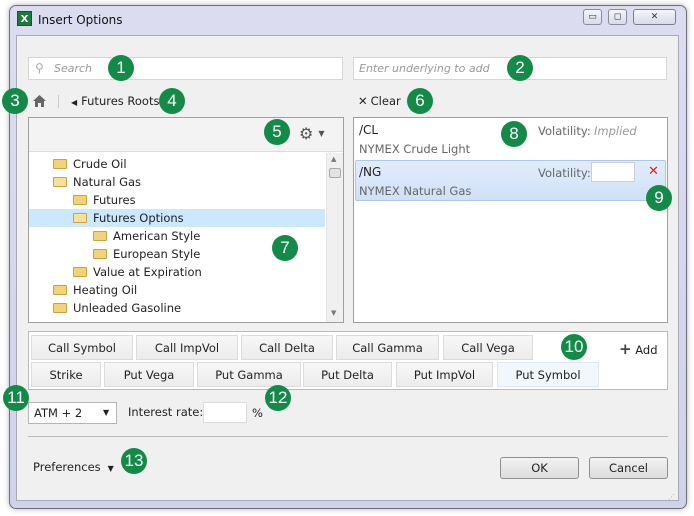  Describe the element at coordinates (370, 172) in the screenshot. I see `underlying-symbol: /NG` at that location.